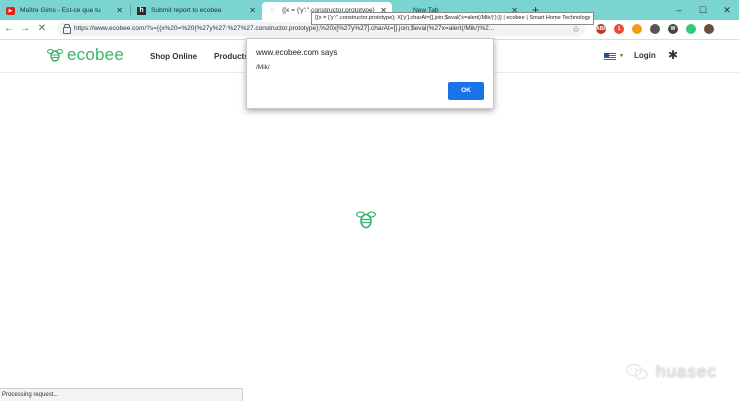 Image resolution: width=739 pixels, height=402 pixels. What do you see at coordinates (67, 29) in the screenshot?
I see `lock-icon` at bounding box center [67, 29].